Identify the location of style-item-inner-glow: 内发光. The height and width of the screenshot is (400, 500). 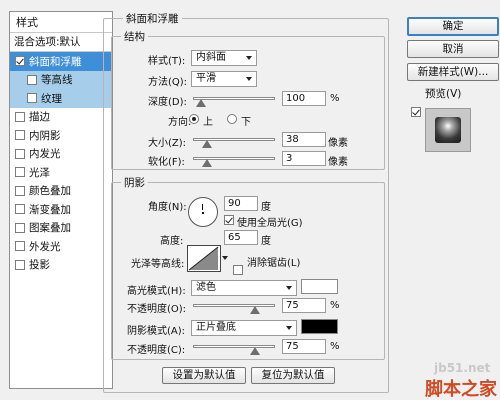
(61, 154).